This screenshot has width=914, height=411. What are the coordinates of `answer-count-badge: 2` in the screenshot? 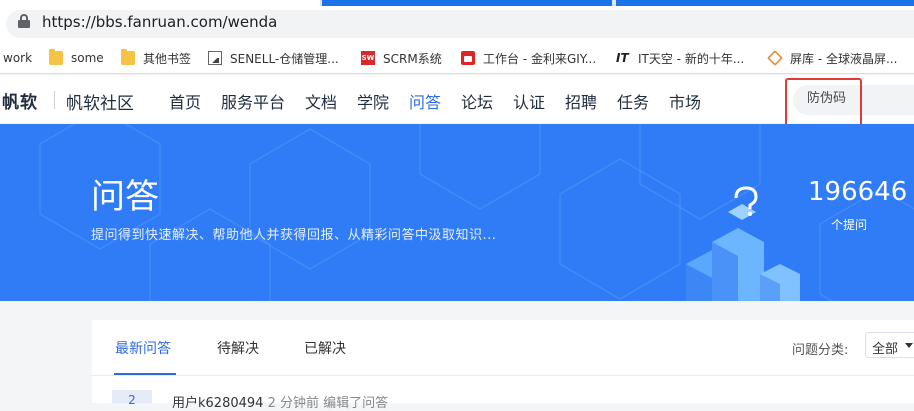 It's located at (132, 398).